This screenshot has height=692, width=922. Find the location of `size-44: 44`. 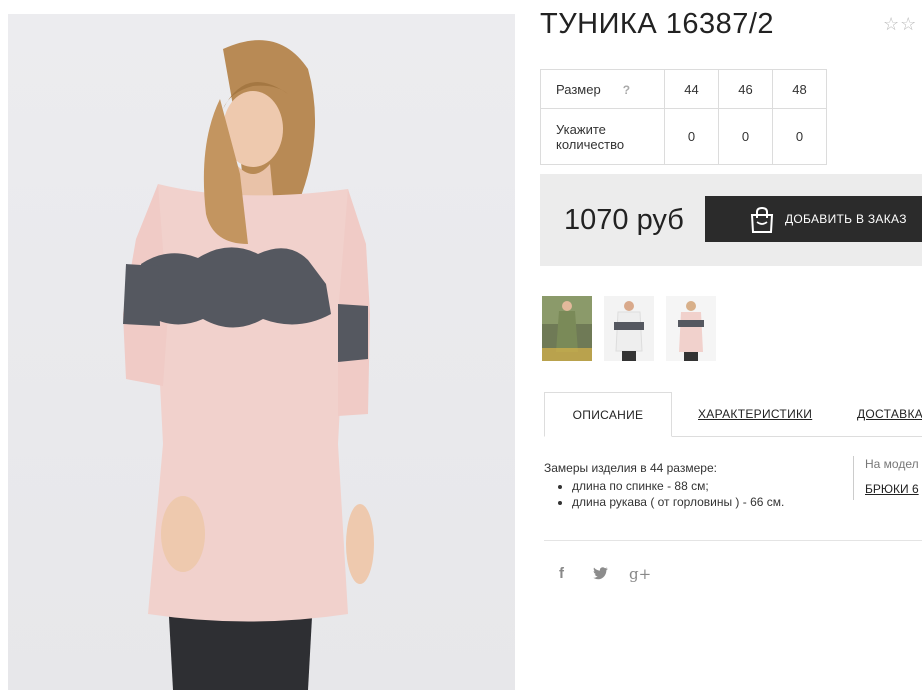

size-44: 44 is located at coordinates (691, 89).